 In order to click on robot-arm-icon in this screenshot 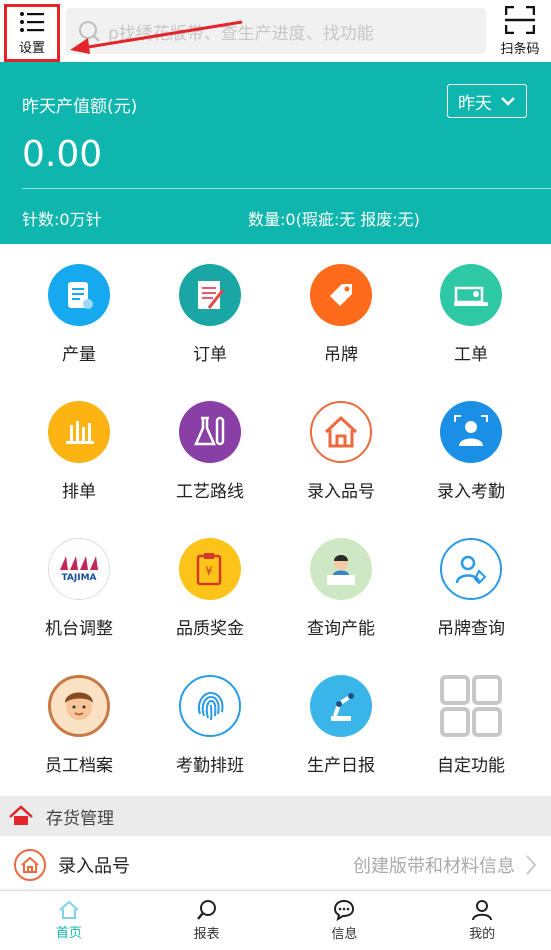, I will do `click(341, 706)`.